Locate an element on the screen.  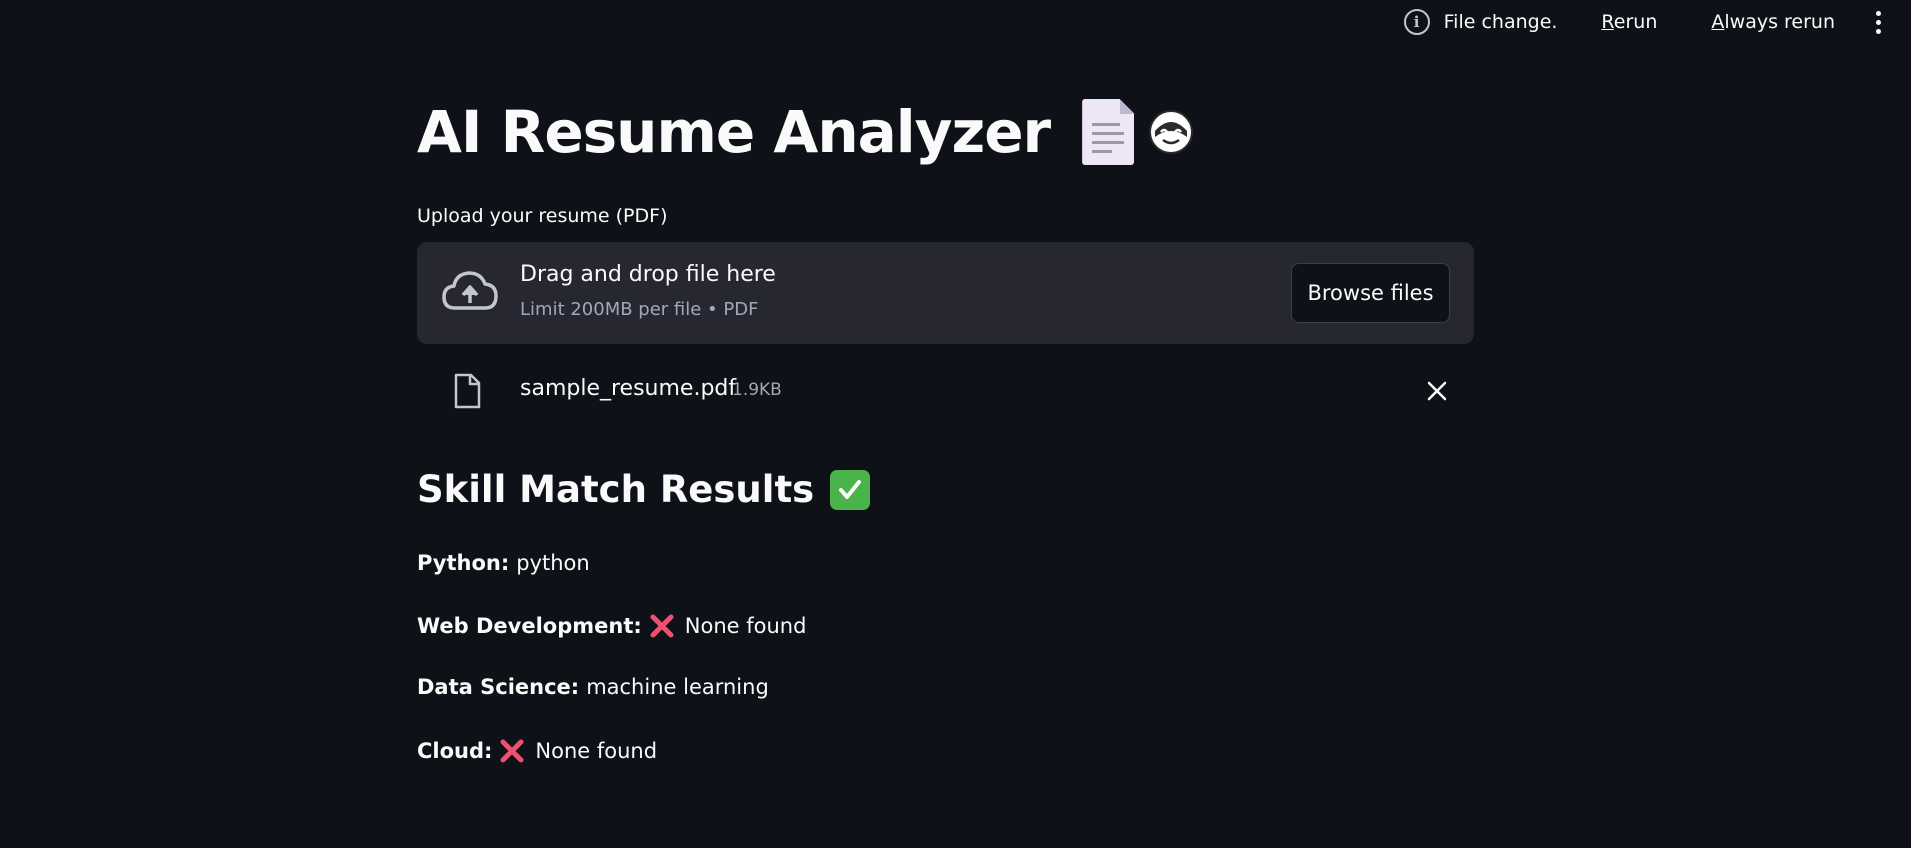
skill-row-python: Python: python is located at coordinates (503, 563).